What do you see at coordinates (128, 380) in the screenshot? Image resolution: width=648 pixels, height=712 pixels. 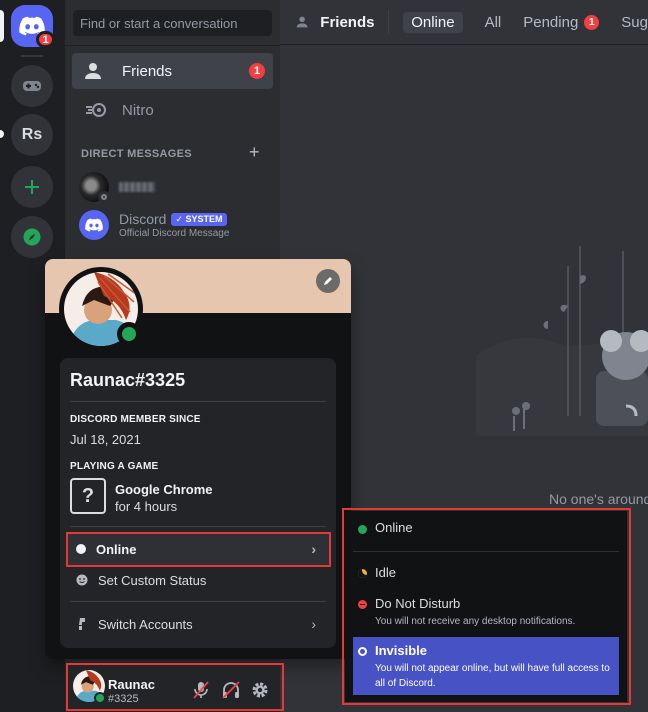 I see `profile-username: Raunac#3325` at bounding box center [128, 380].